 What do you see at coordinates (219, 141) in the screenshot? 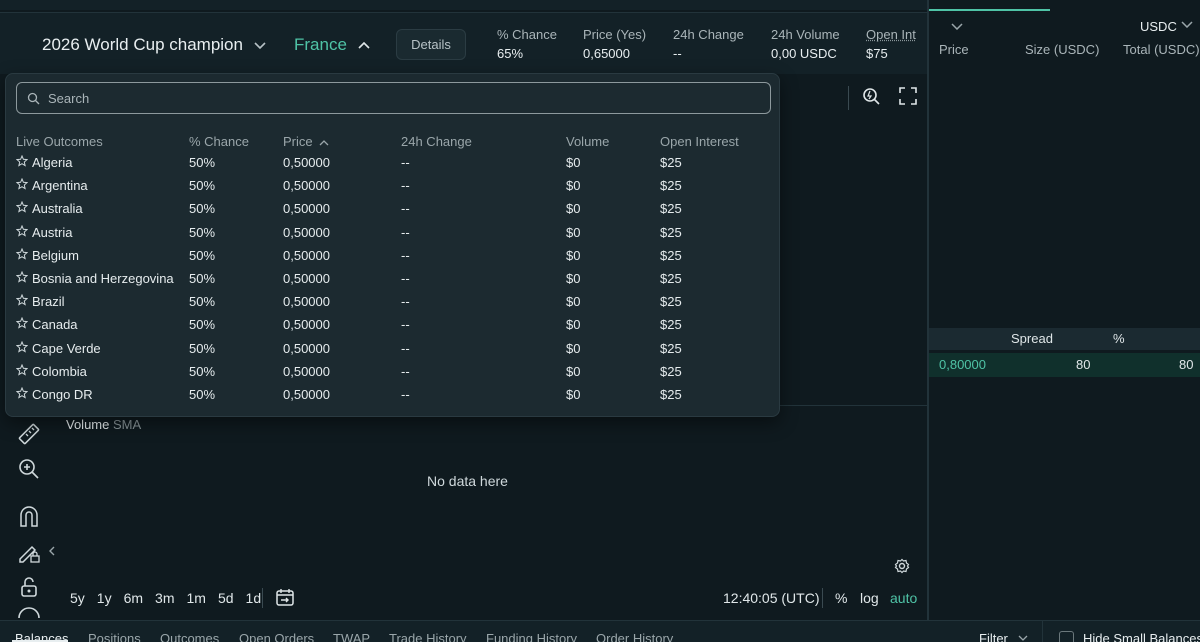
I see `col-chance: % Chance` at bounding box center [219, 141].